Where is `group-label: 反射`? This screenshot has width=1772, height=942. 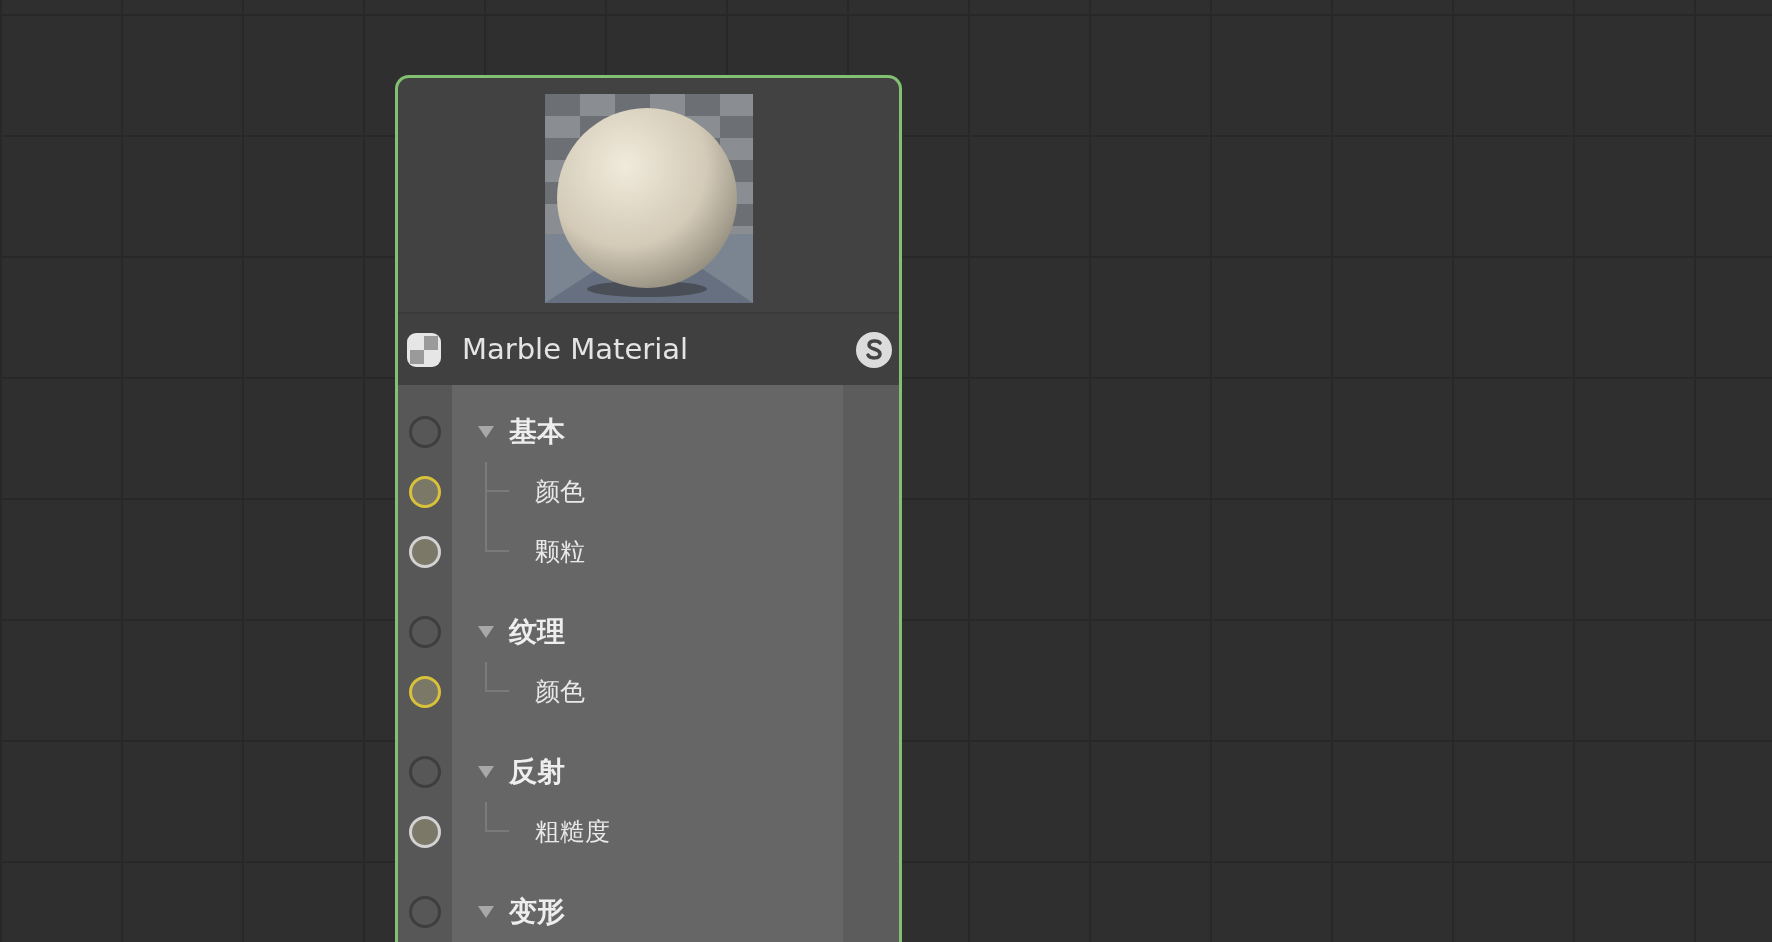
group-label: 反射 is located at coordinates (537, 772).